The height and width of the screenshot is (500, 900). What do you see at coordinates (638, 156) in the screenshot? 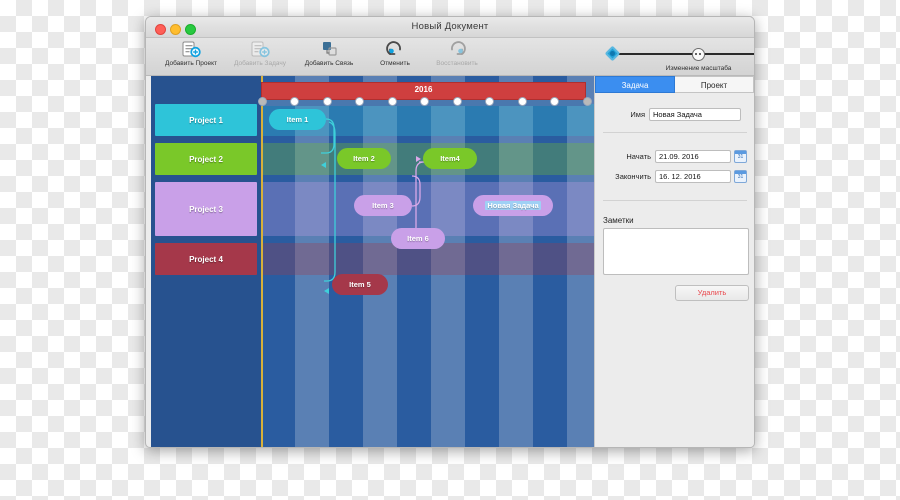
I see `start-date-label: Начать` at bounding box center [638, 156].